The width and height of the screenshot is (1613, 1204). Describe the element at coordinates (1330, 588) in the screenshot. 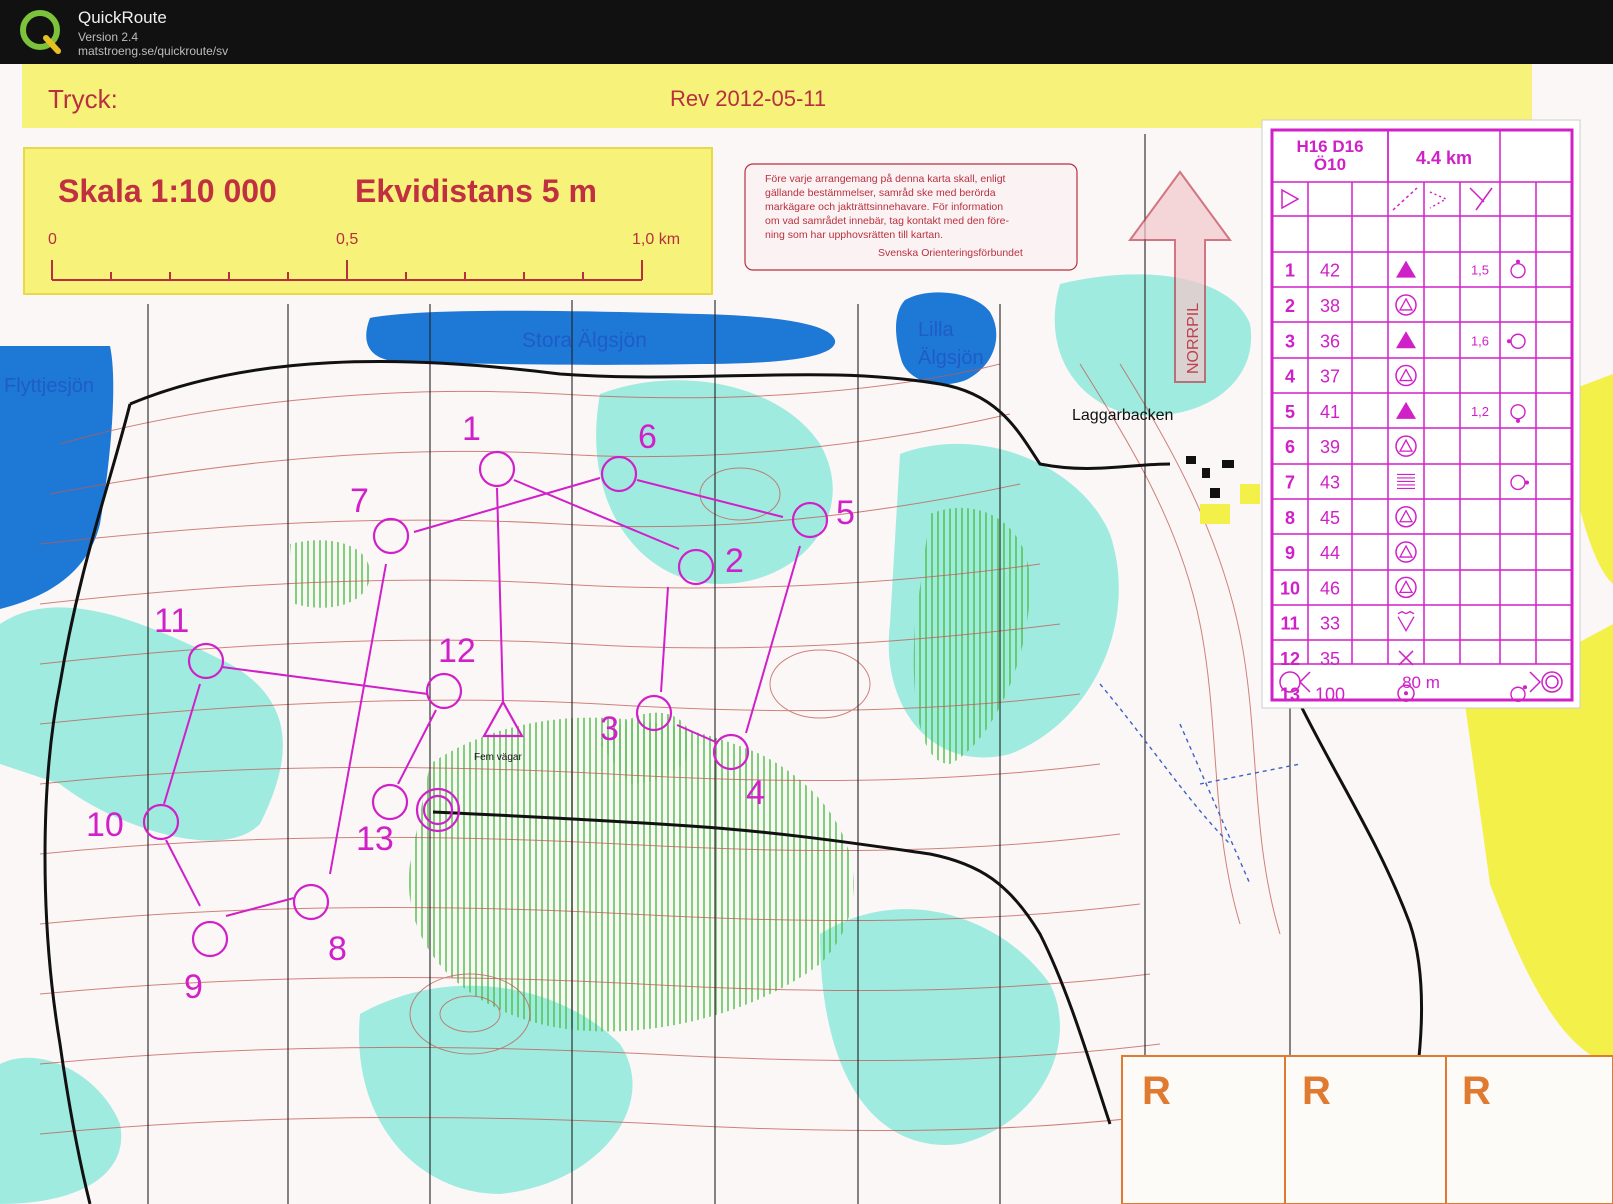

I see `control-code: 46` at that location.